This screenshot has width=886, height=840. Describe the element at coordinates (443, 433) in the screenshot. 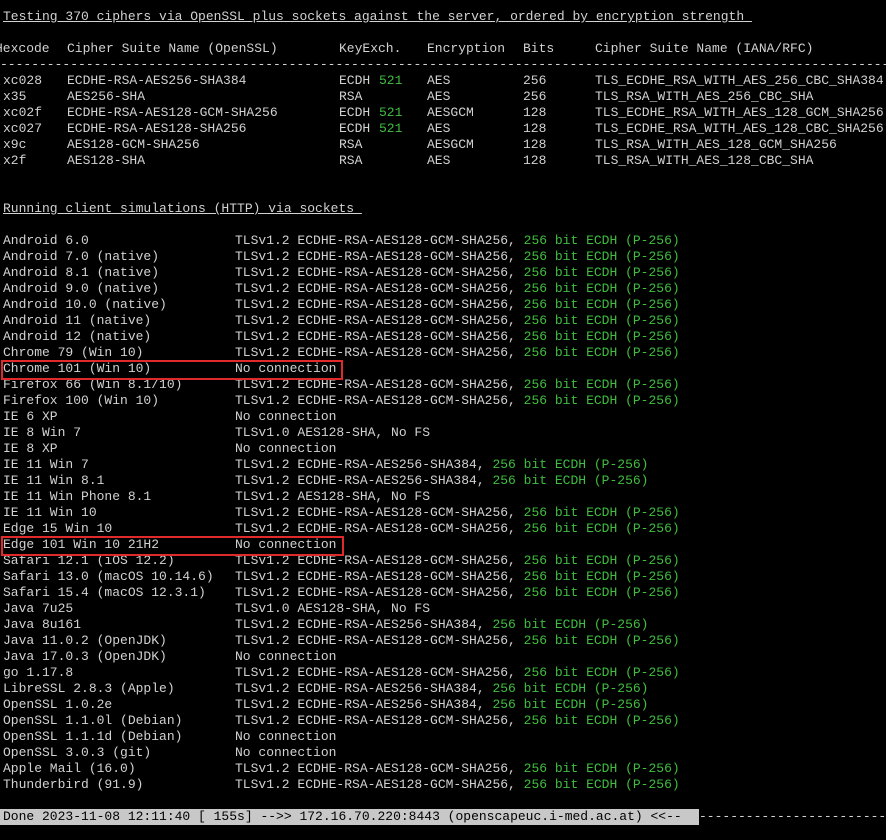

I see `simulation-row: IE 8 Win 7 TLSv1.0 AES128-SHA, No FS` at that location.